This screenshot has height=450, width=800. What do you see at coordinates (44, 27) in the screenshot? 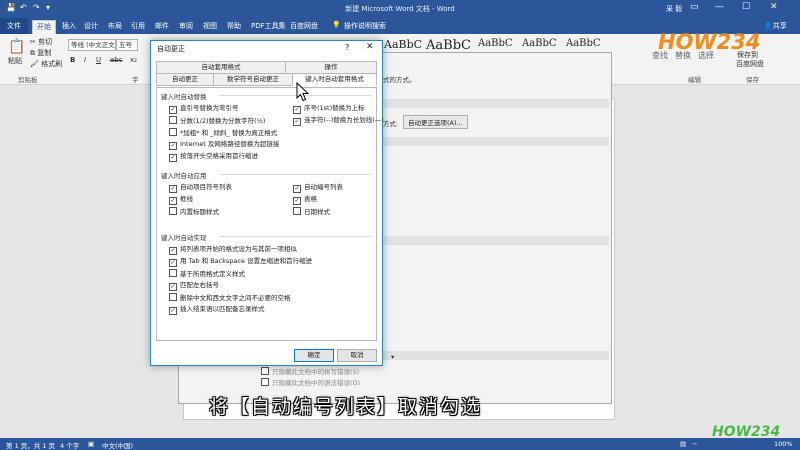
I see `tab-home: 开始` at bounding box center [44, 27].